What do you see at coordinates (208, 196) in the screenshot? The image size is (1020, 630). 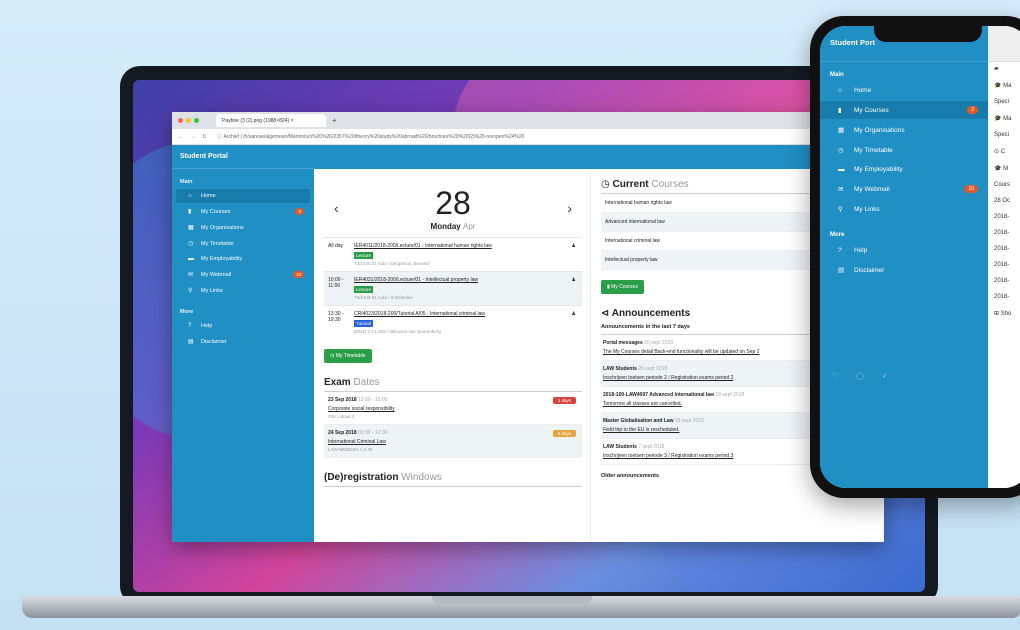 I see `sidebar-item-label: Home` at bounding box center [208, 196].